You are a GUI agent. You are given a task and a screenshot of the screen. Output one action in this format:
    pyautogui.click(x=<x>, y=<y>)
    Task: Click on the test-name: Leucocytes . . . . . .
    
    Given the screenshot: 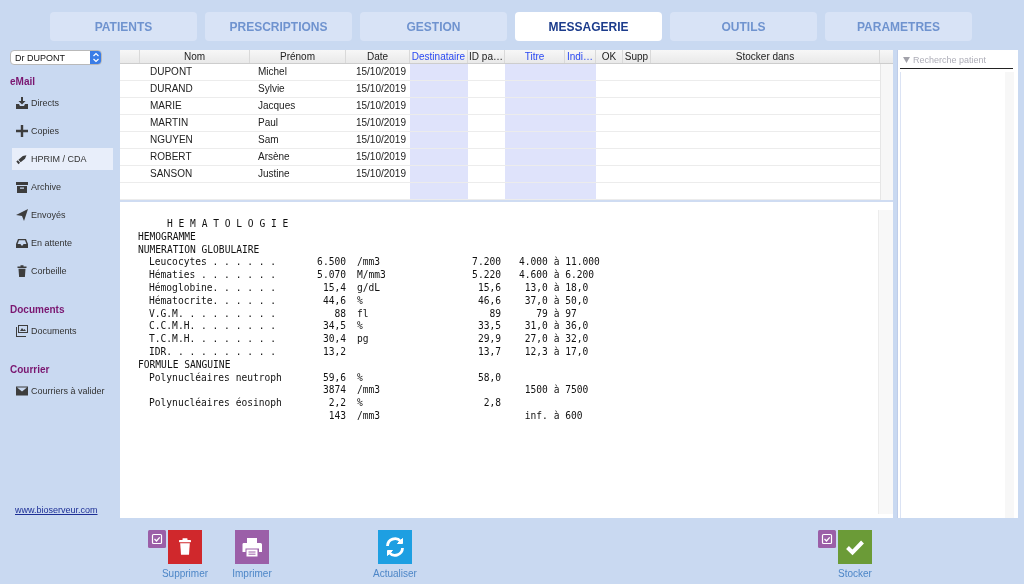 What is the action you would take?
    pyautogui.click(x=213, y=262)
    